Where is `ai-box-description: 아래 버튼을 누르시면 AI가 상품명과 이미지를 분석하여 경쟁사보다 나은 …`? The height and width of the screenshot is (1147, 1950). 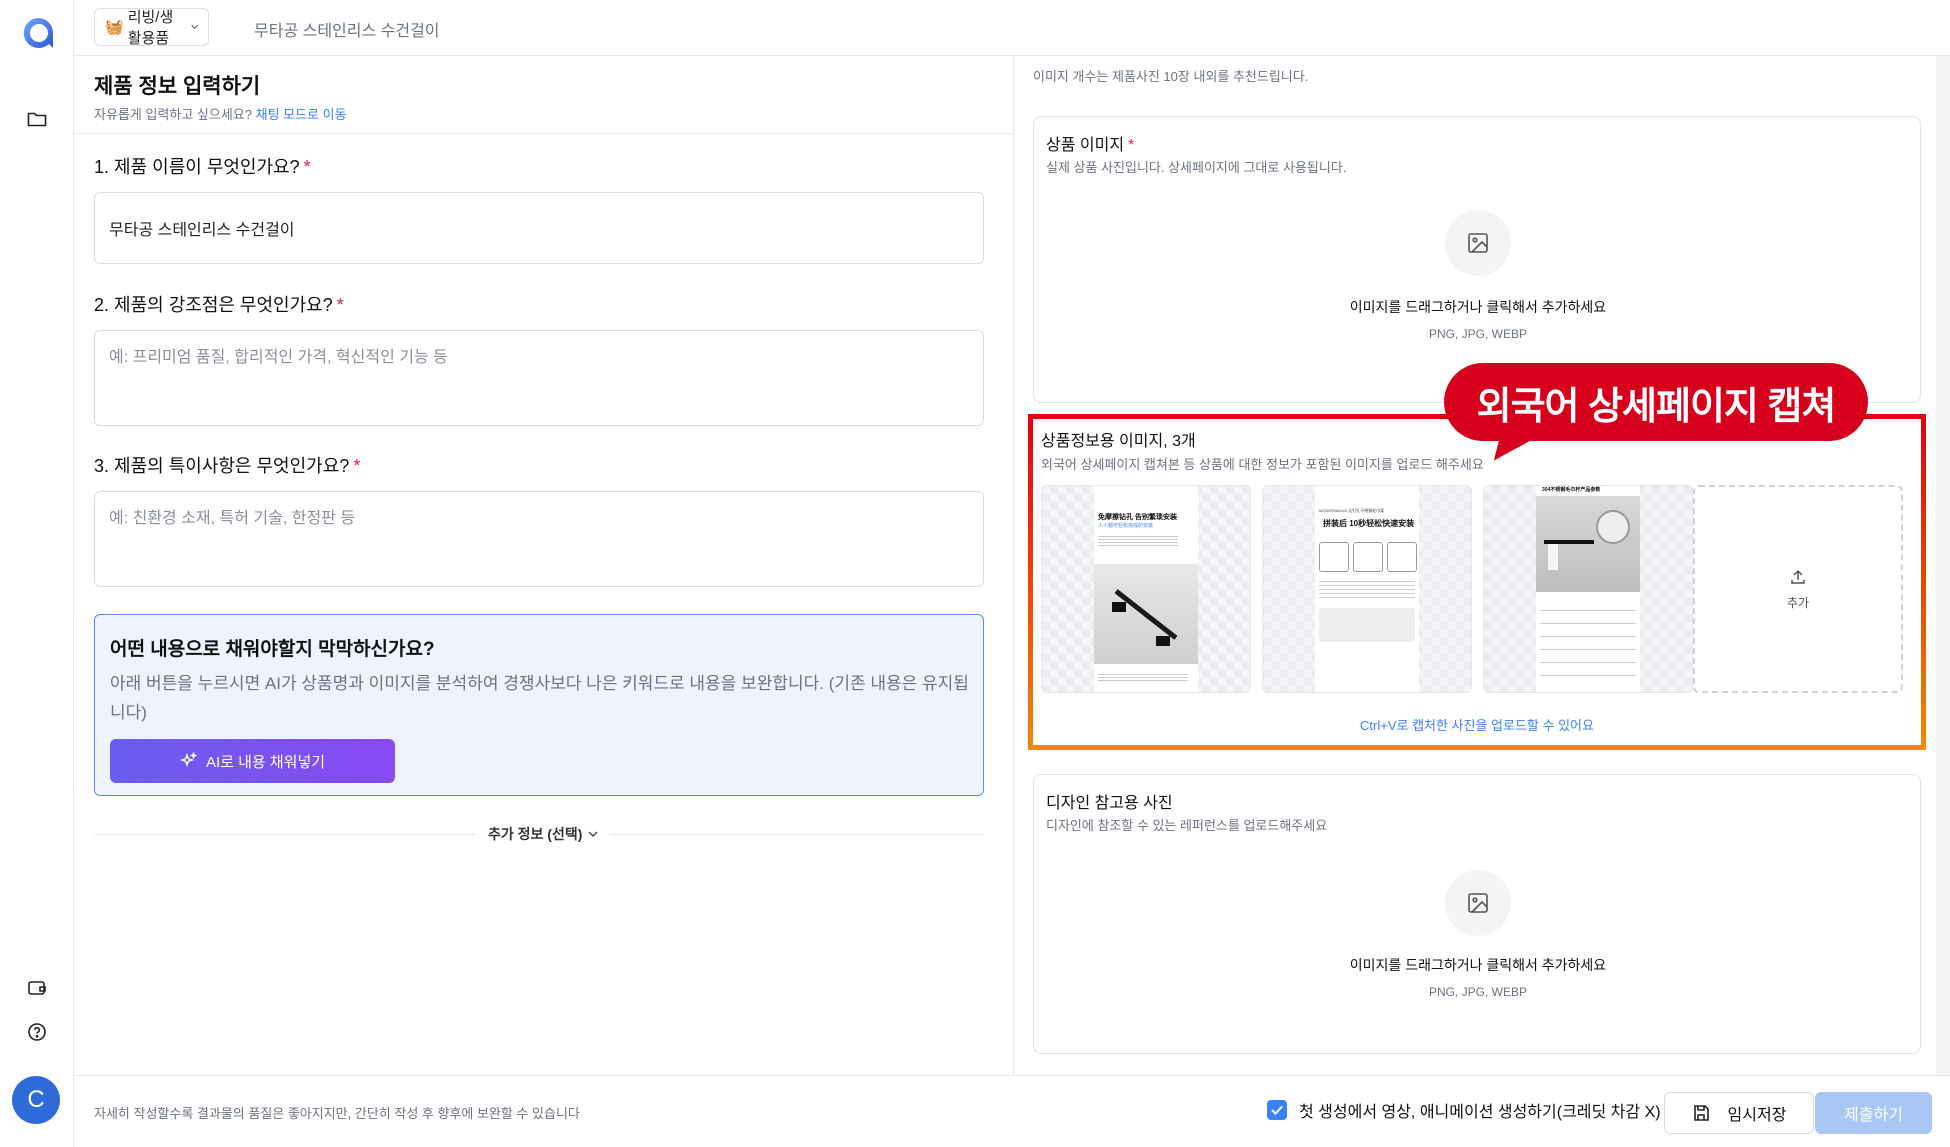 ai-box-description: 아래 버튼을 누르시면 AI가 상품명과 이미지를 분석하여 경쟁사보다 나은 … is located at coordinates (539, 698).